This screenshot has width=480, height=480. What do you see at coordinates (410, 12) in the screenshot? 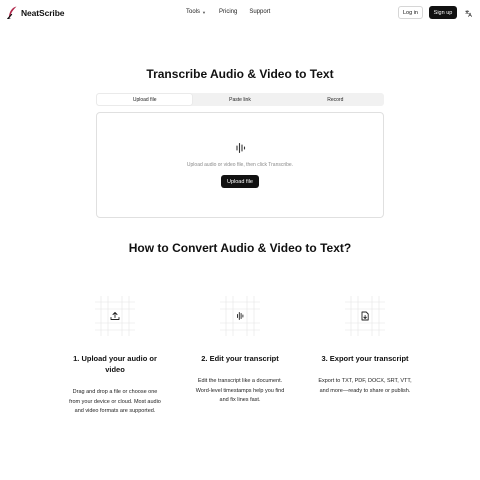
I see `login-button: Log in` at bounding box center [410, 12].